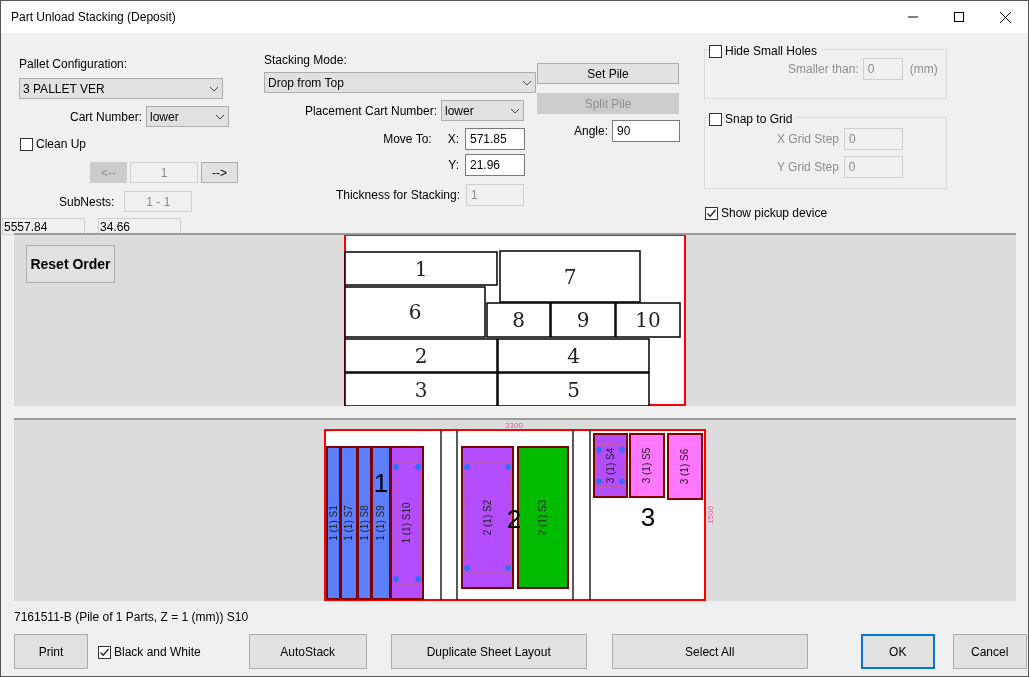  What do you see at coordinates (131, 617) in the screenshot?
I see `status-text: 7161511-B (Pile of 1 Parts, Z = 1 (mm)) S10` at bounding box center [131, 617].